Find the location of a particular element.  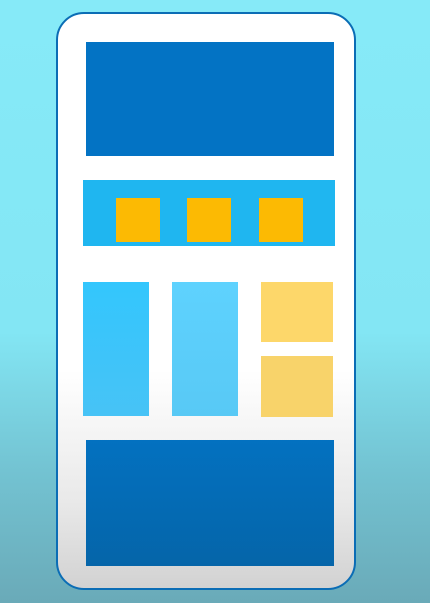

card-block-bottom is located at coordinates (297, 386).